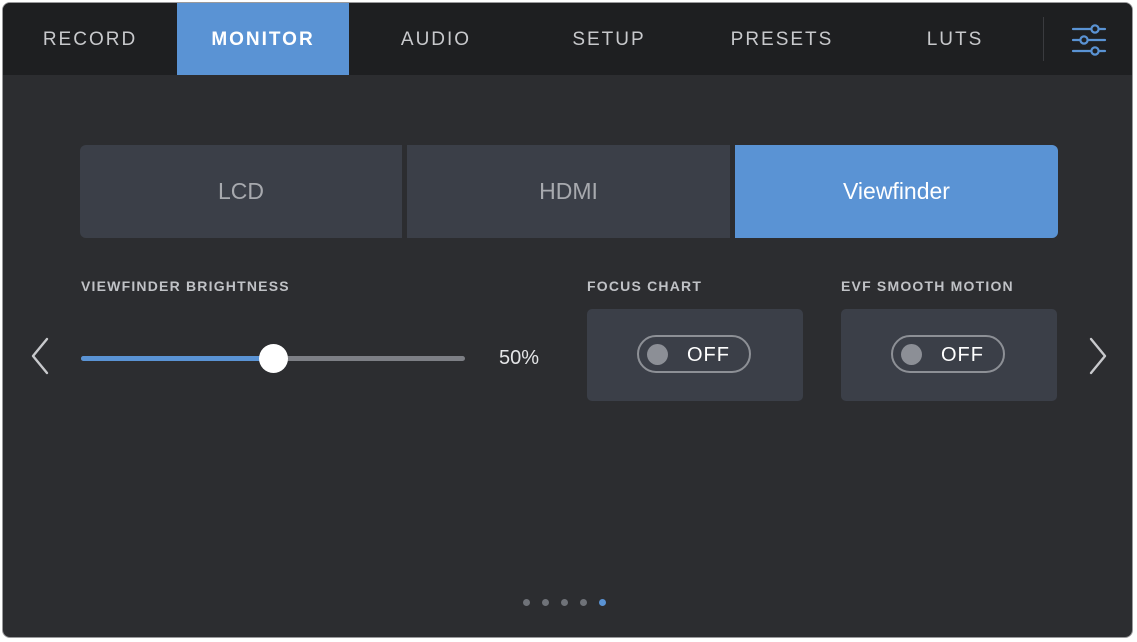  Describe the element at coordinates (962, 355) in the screenshot. I see `evf-smooth-motion-state: OFF` at that location.